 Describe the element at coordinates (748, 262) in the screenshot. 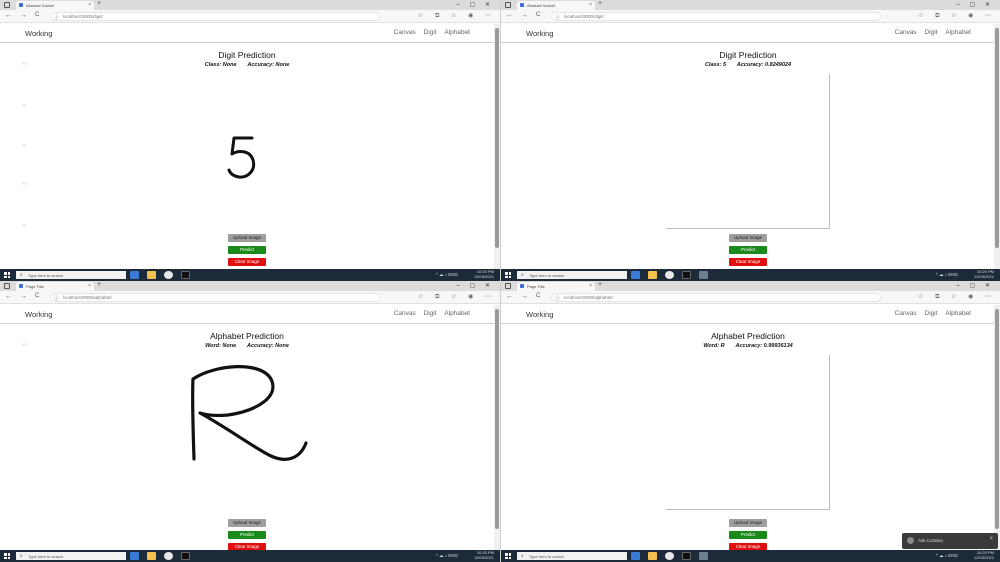

I see `clear-image-button: Clear Image` at that location.